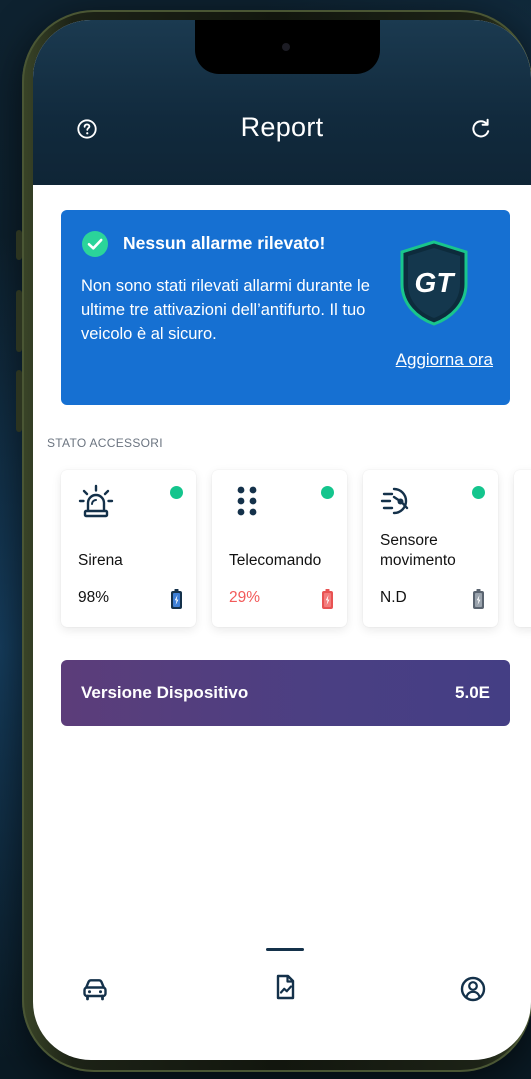 This screenshot has height=1079, width=531. What do you see at coordinates (275, 560) in the screenshot?
I see `accessory-name: Telecomando` at bounding box center [275, 560].